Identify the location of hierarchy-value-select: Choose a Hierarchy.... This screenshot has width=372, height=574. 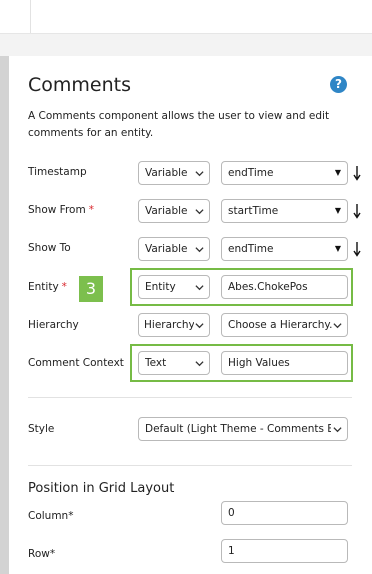
(284, 325).